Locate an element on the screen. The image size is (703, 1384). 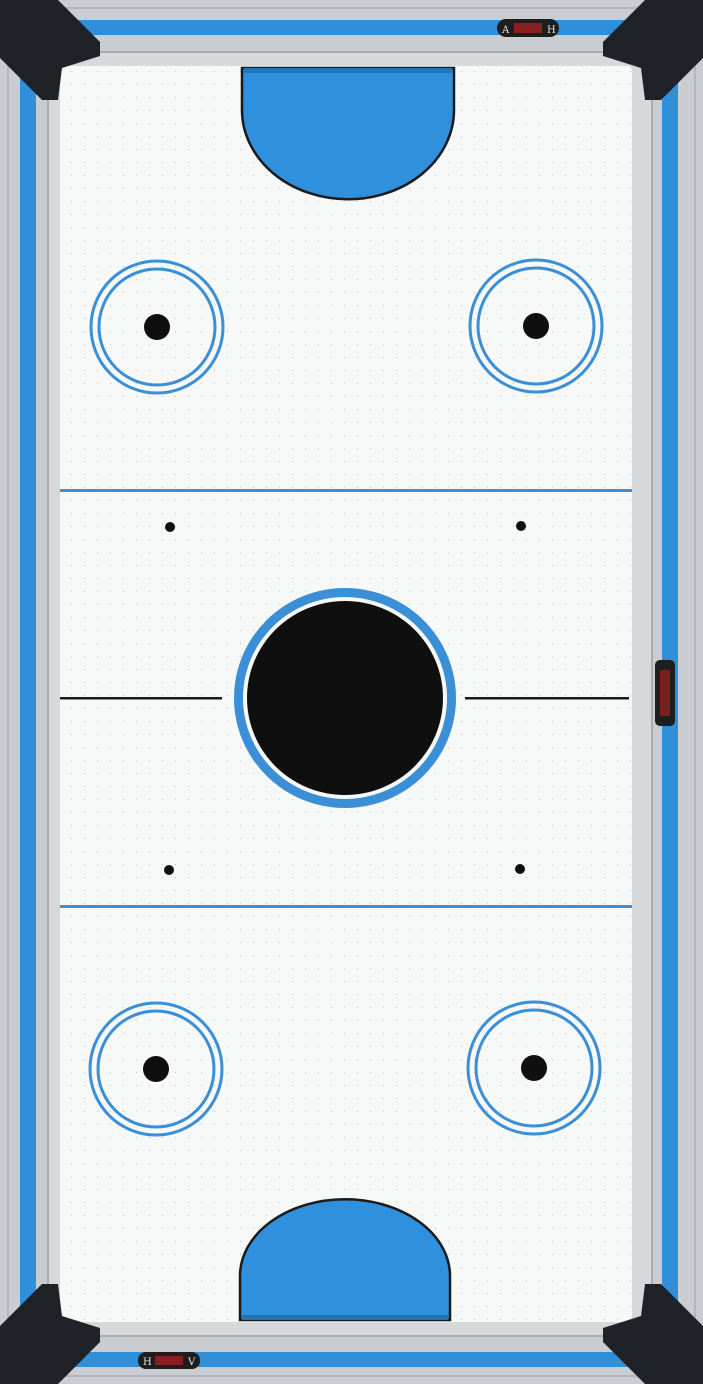
neutral-dot-top-right is located at coordinates (521, 526).